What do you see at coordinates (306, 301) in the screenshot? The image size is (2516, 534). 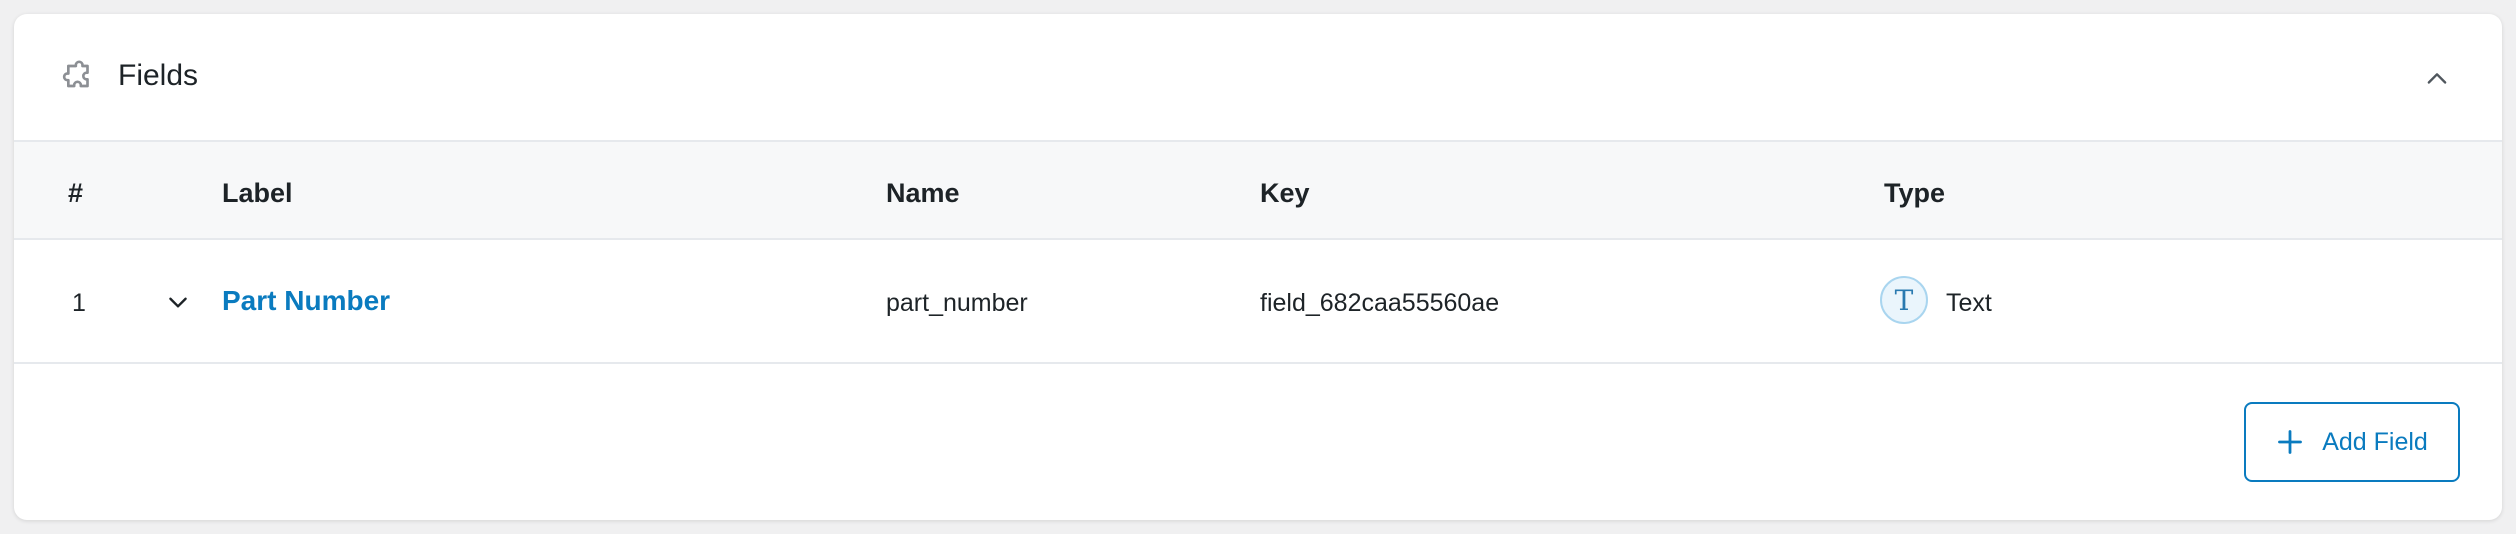 I see `field-label-link: Part Number` at bounding box center [306, 301].